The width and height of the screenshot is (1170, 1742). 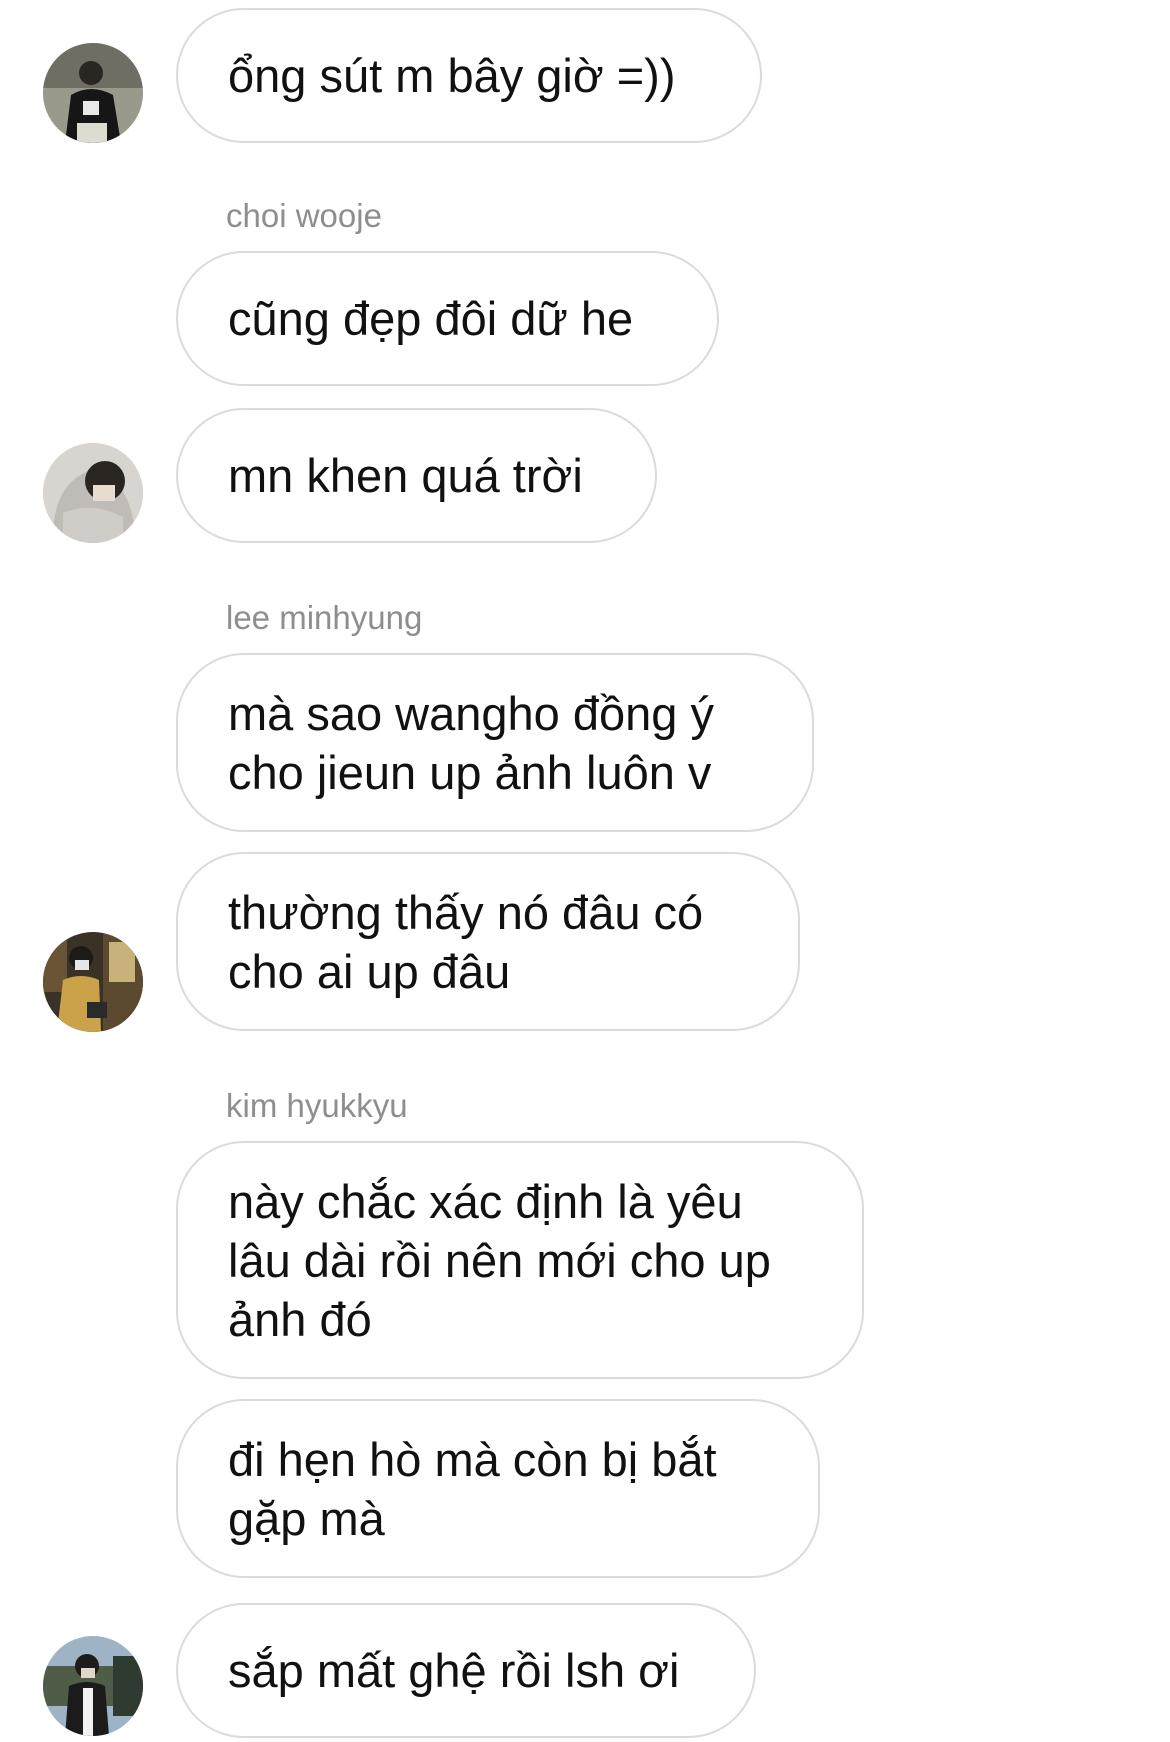 What do you see at coordinates (466, 941) in the screenshot?
I see `message-text: thường thấy nó đâu có cho ai up đâu` at bounding box center [466, 941].